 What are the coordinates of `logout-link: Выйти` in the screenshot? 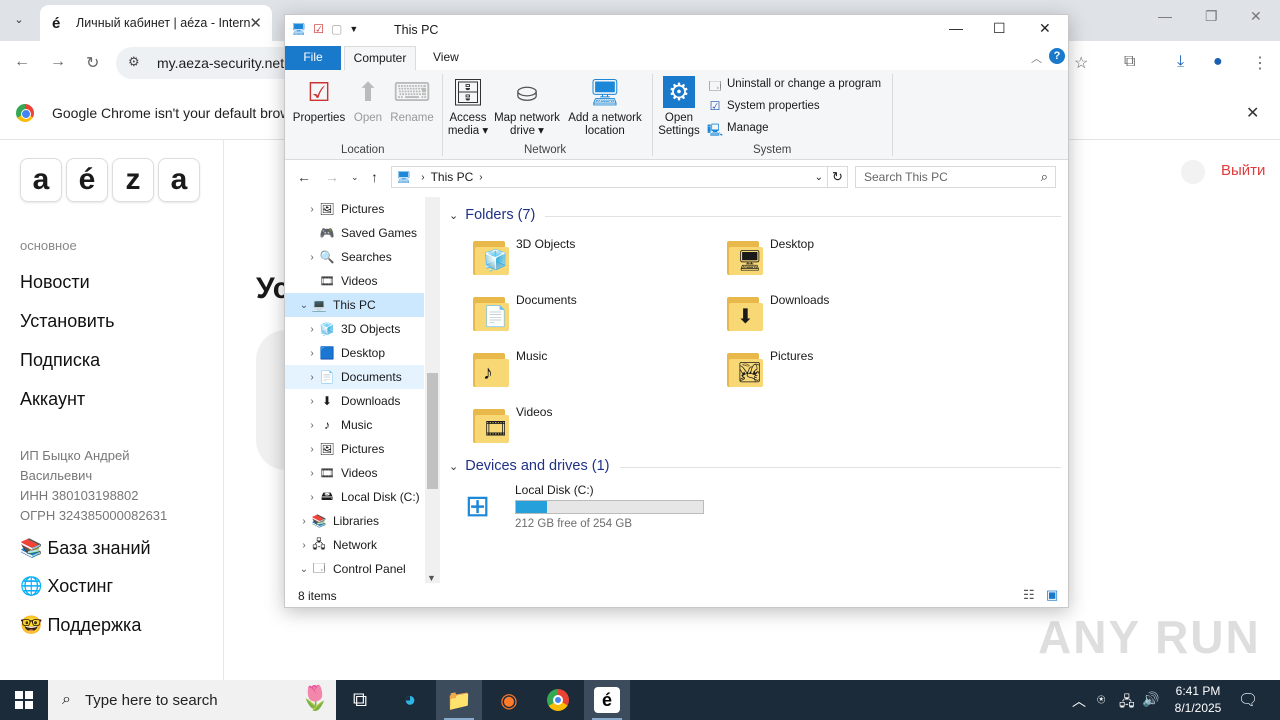 It's located at (1243, 170).